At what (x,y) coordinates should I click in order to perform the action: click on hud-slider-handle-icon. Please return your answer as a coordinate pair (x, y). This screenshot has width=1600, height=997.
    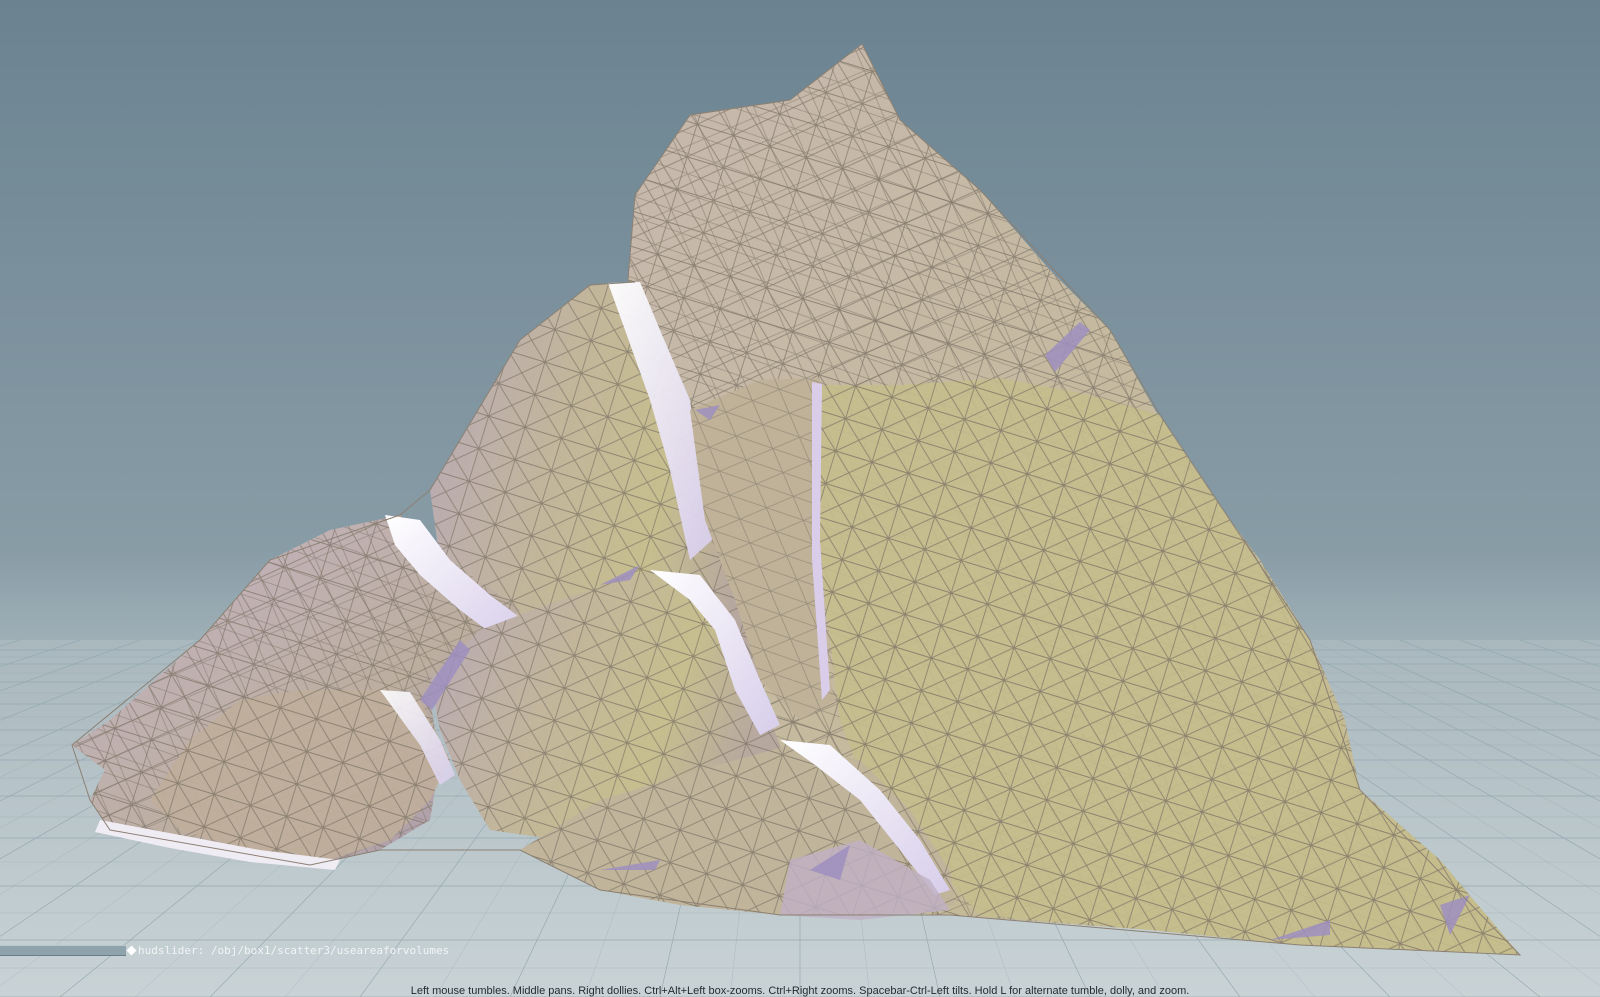
    Looking at the image, I should click on (131, 950).